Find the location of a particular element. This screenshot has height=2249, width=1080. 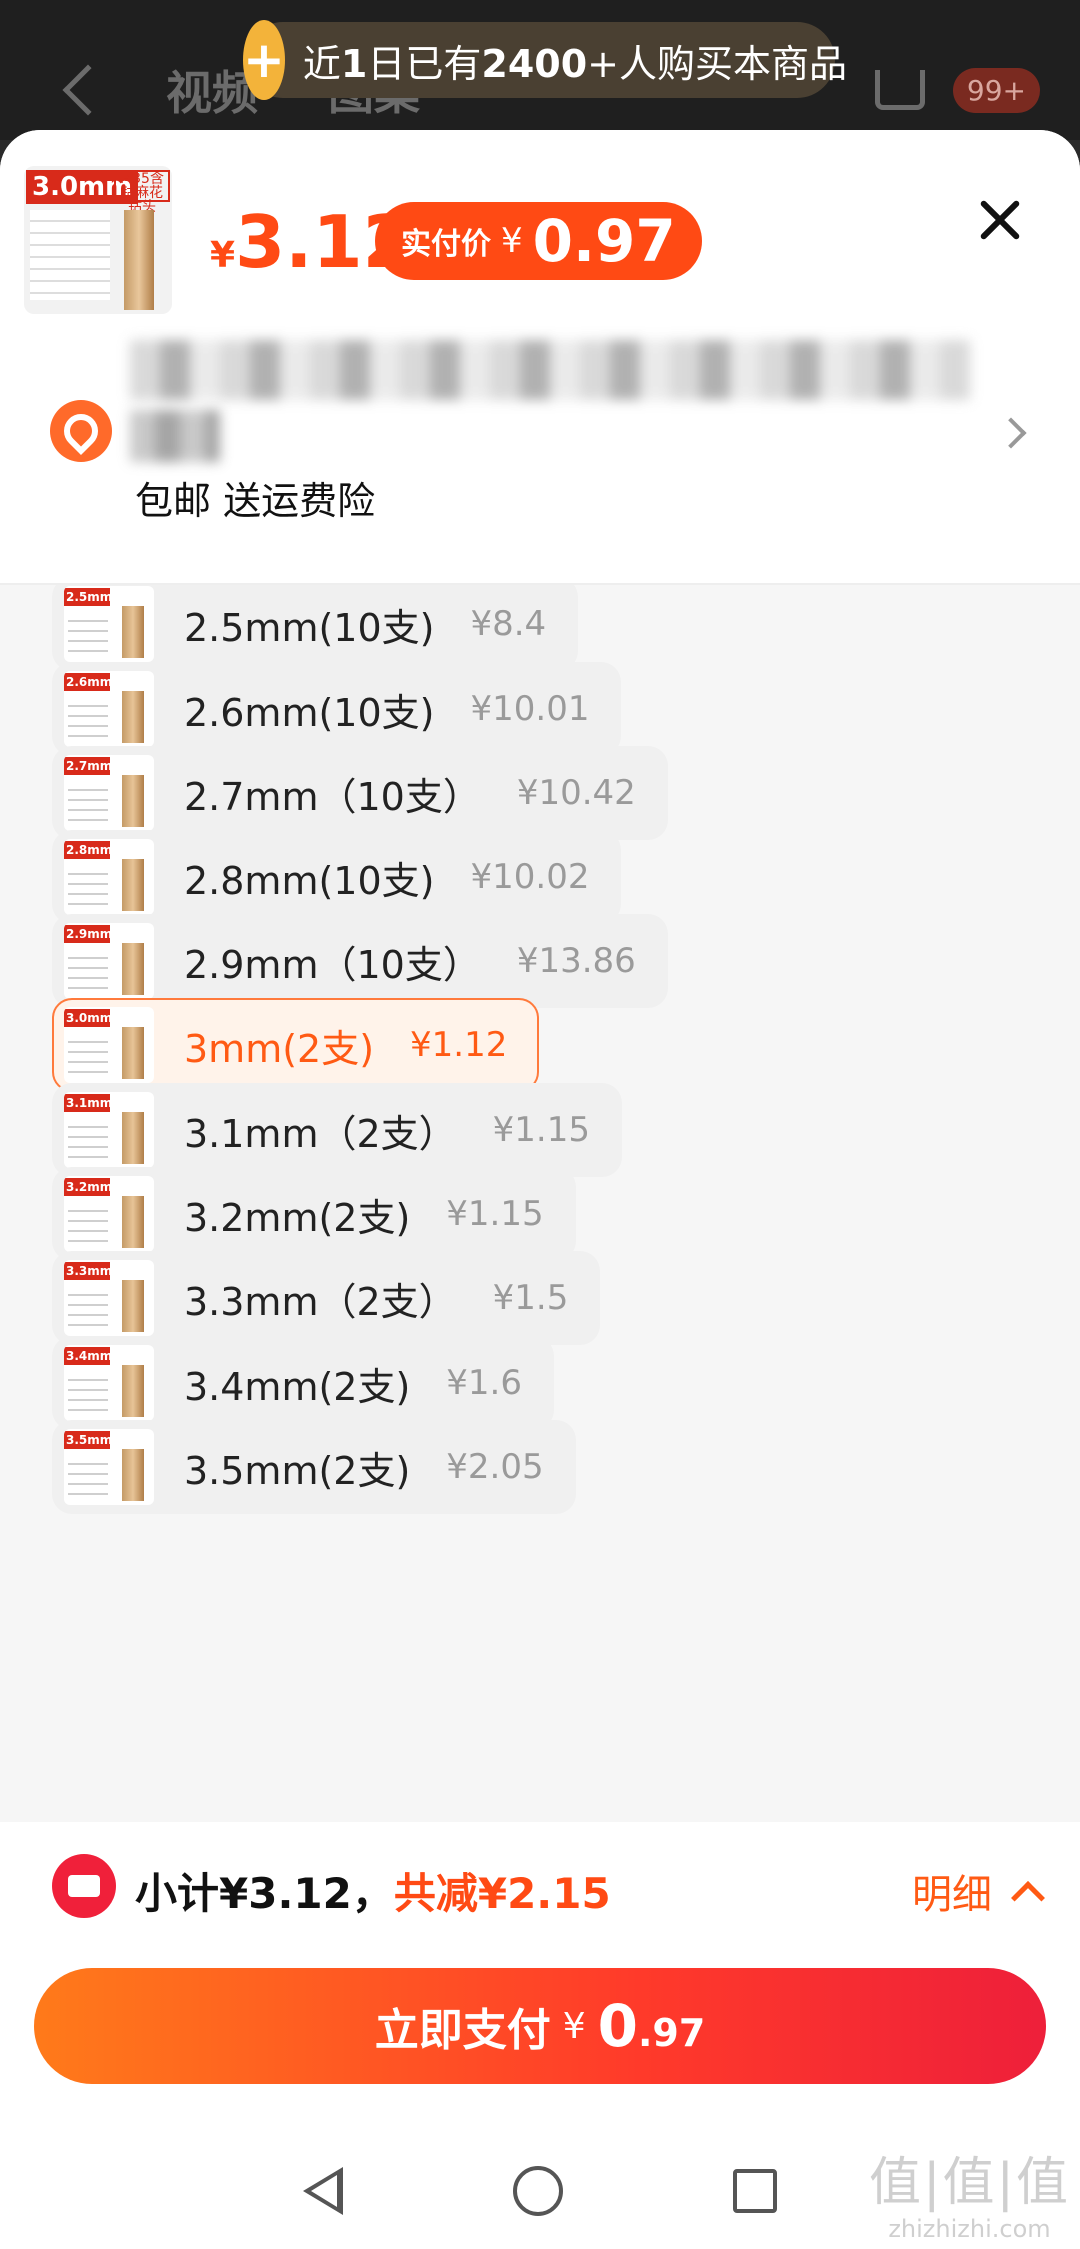

address-blurred is located at coordinates (550, 370).